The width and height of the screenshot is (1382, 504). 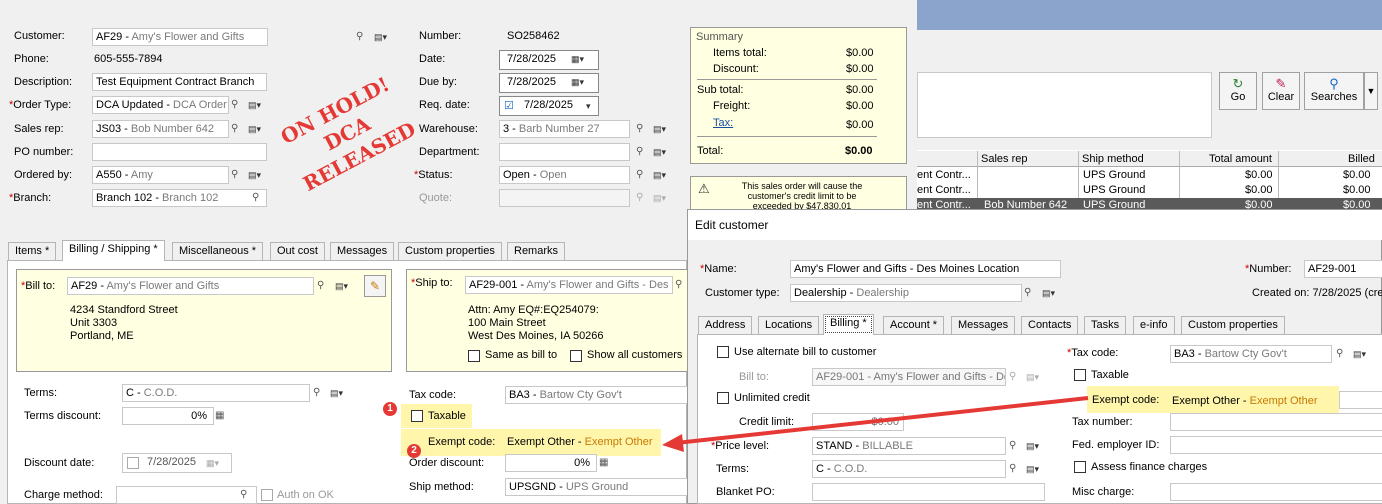 I want to click on arrow-line, so click(x=882, y=420).